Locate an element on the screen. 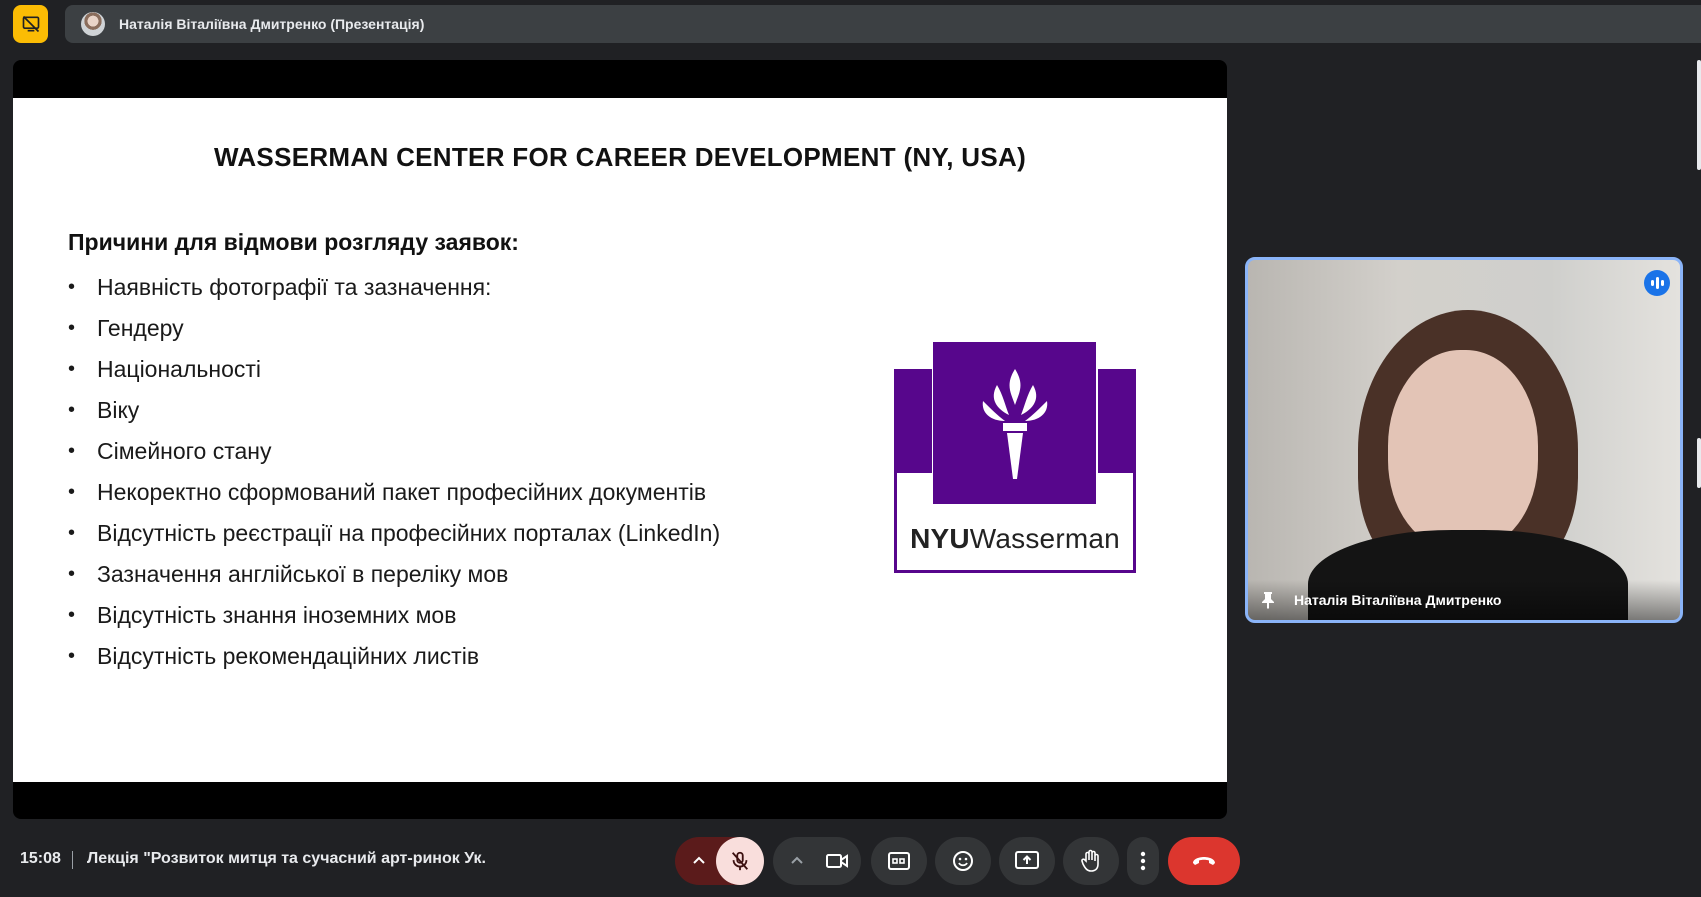  reactions-button is located at coordinates (963, 861).